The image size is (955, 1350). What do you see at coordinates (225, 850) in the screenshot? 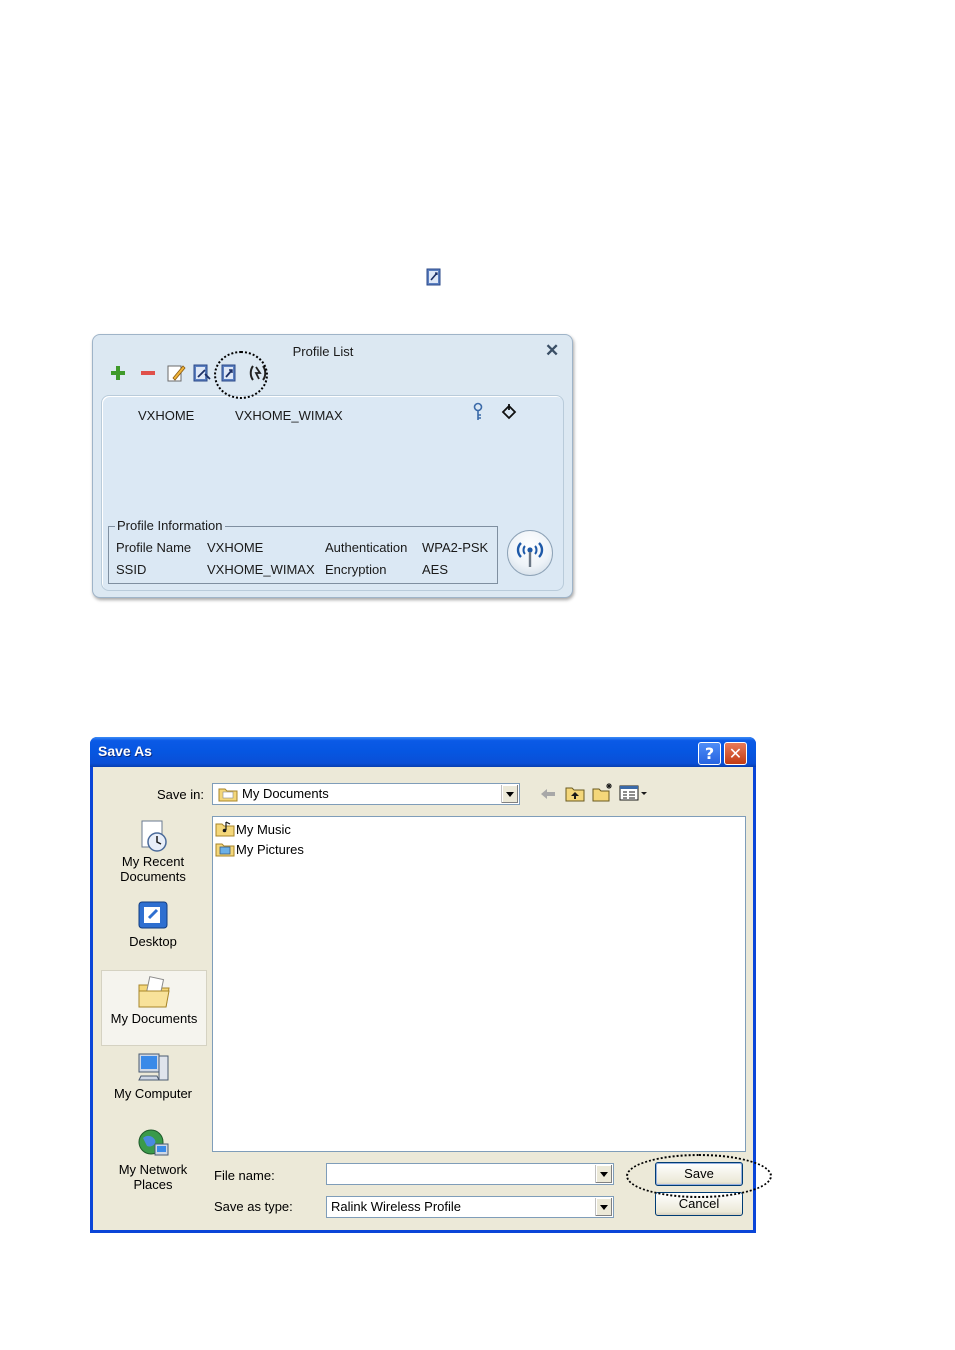
I see `pictures-folder-icon` at bounding box center [225, 850].